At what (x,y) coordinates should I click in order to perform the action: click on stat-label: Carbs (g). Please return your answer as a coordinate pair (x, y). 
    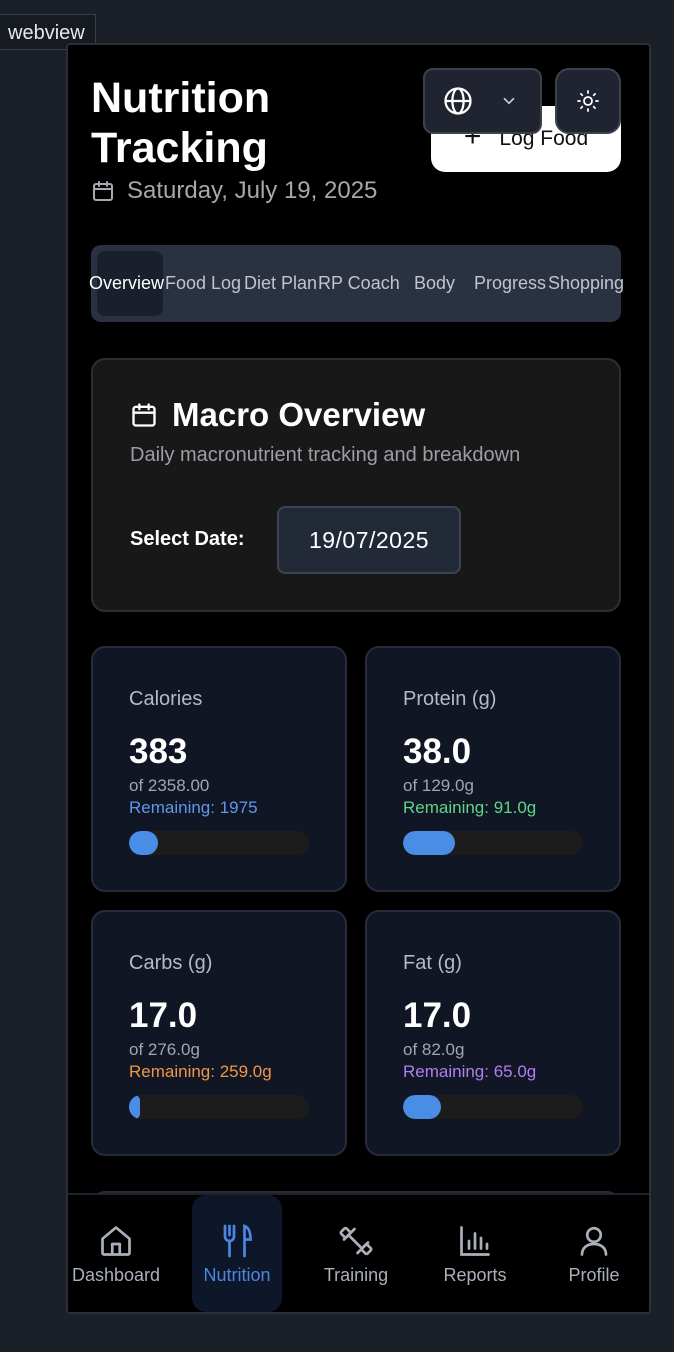
    Looking at the image, I should click on (171, 963).